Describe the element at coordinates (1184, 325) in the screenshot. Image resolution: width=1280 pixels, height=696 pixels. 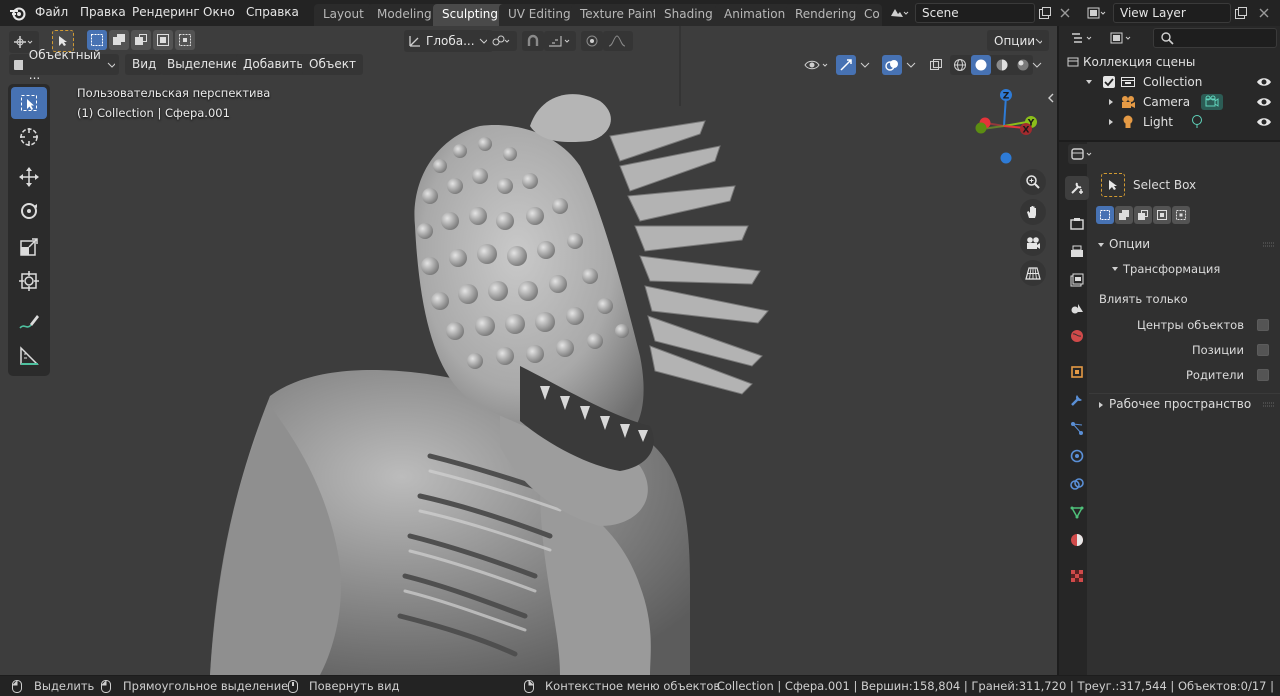
I see `option-object-origins: Центры объектов` at that location.